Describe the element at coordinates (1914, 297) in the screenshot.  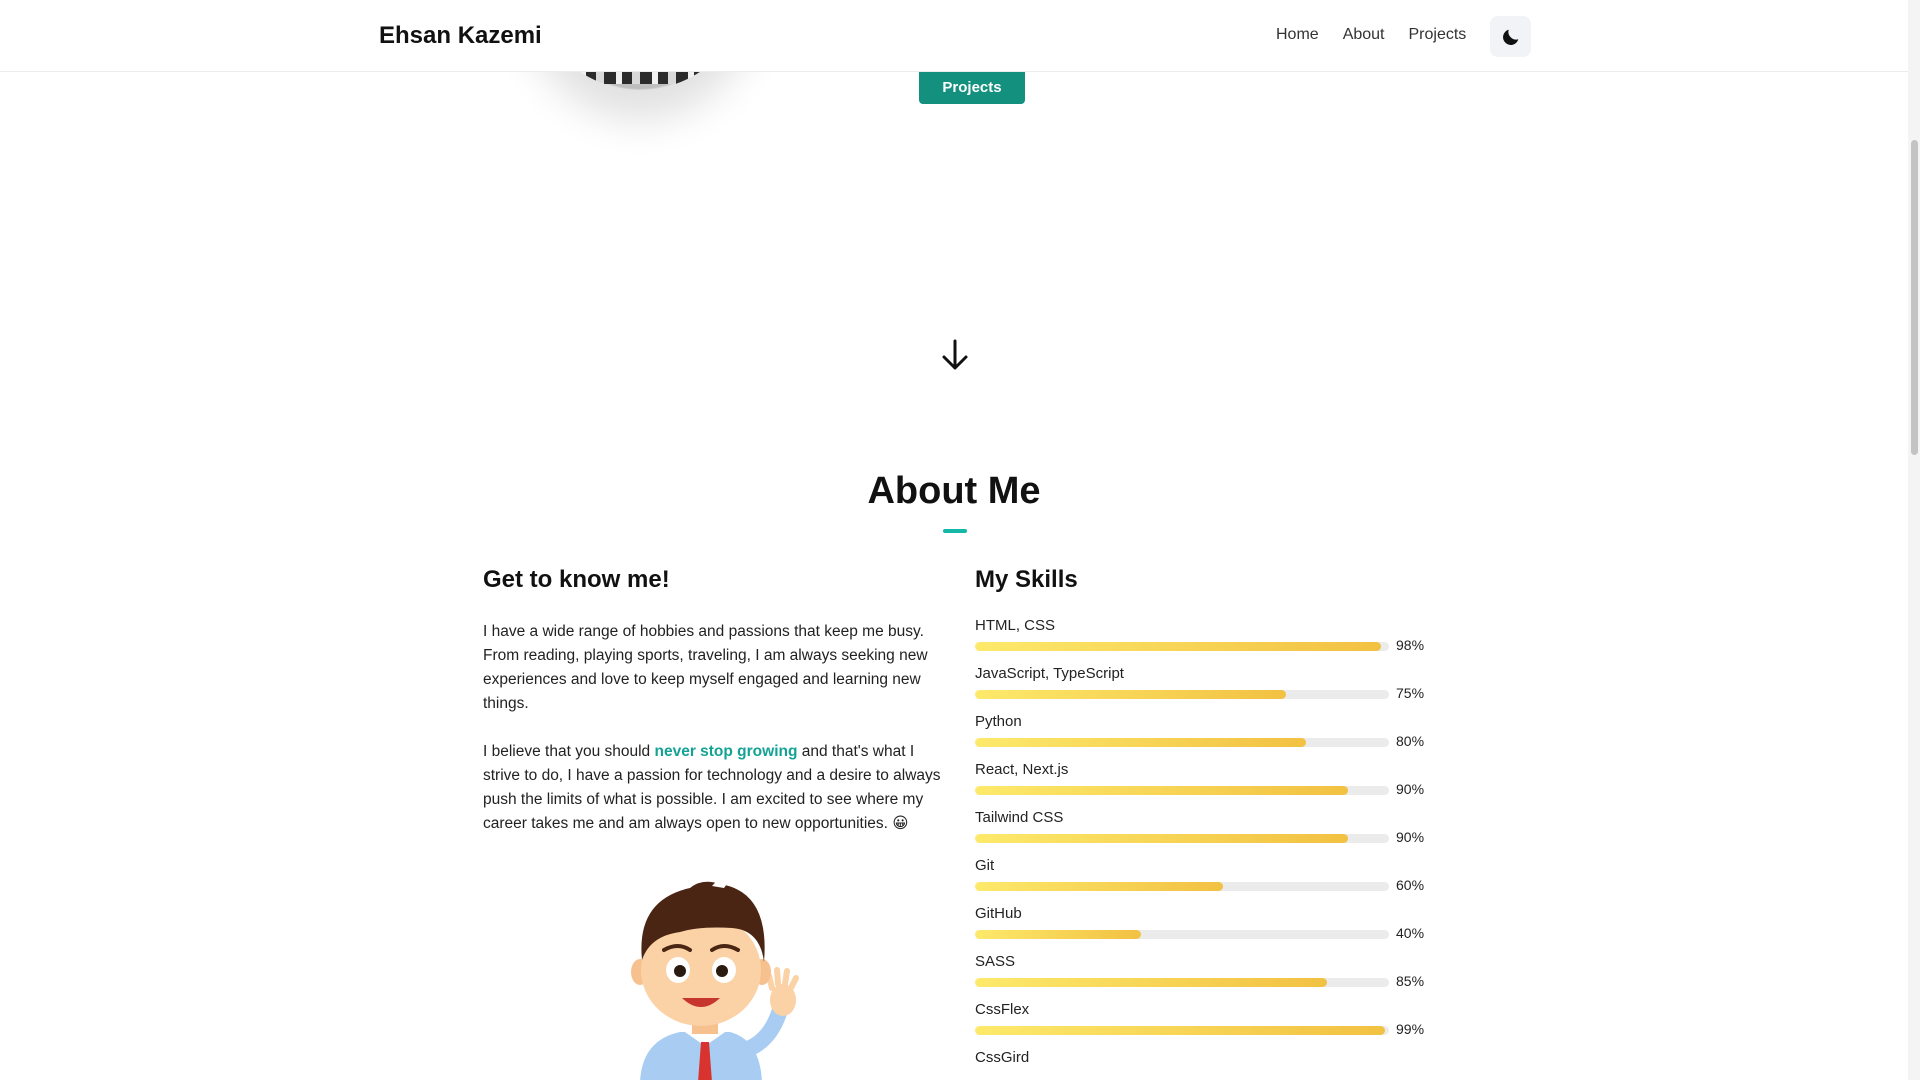
I see `scrollbar-thumb` at that location.